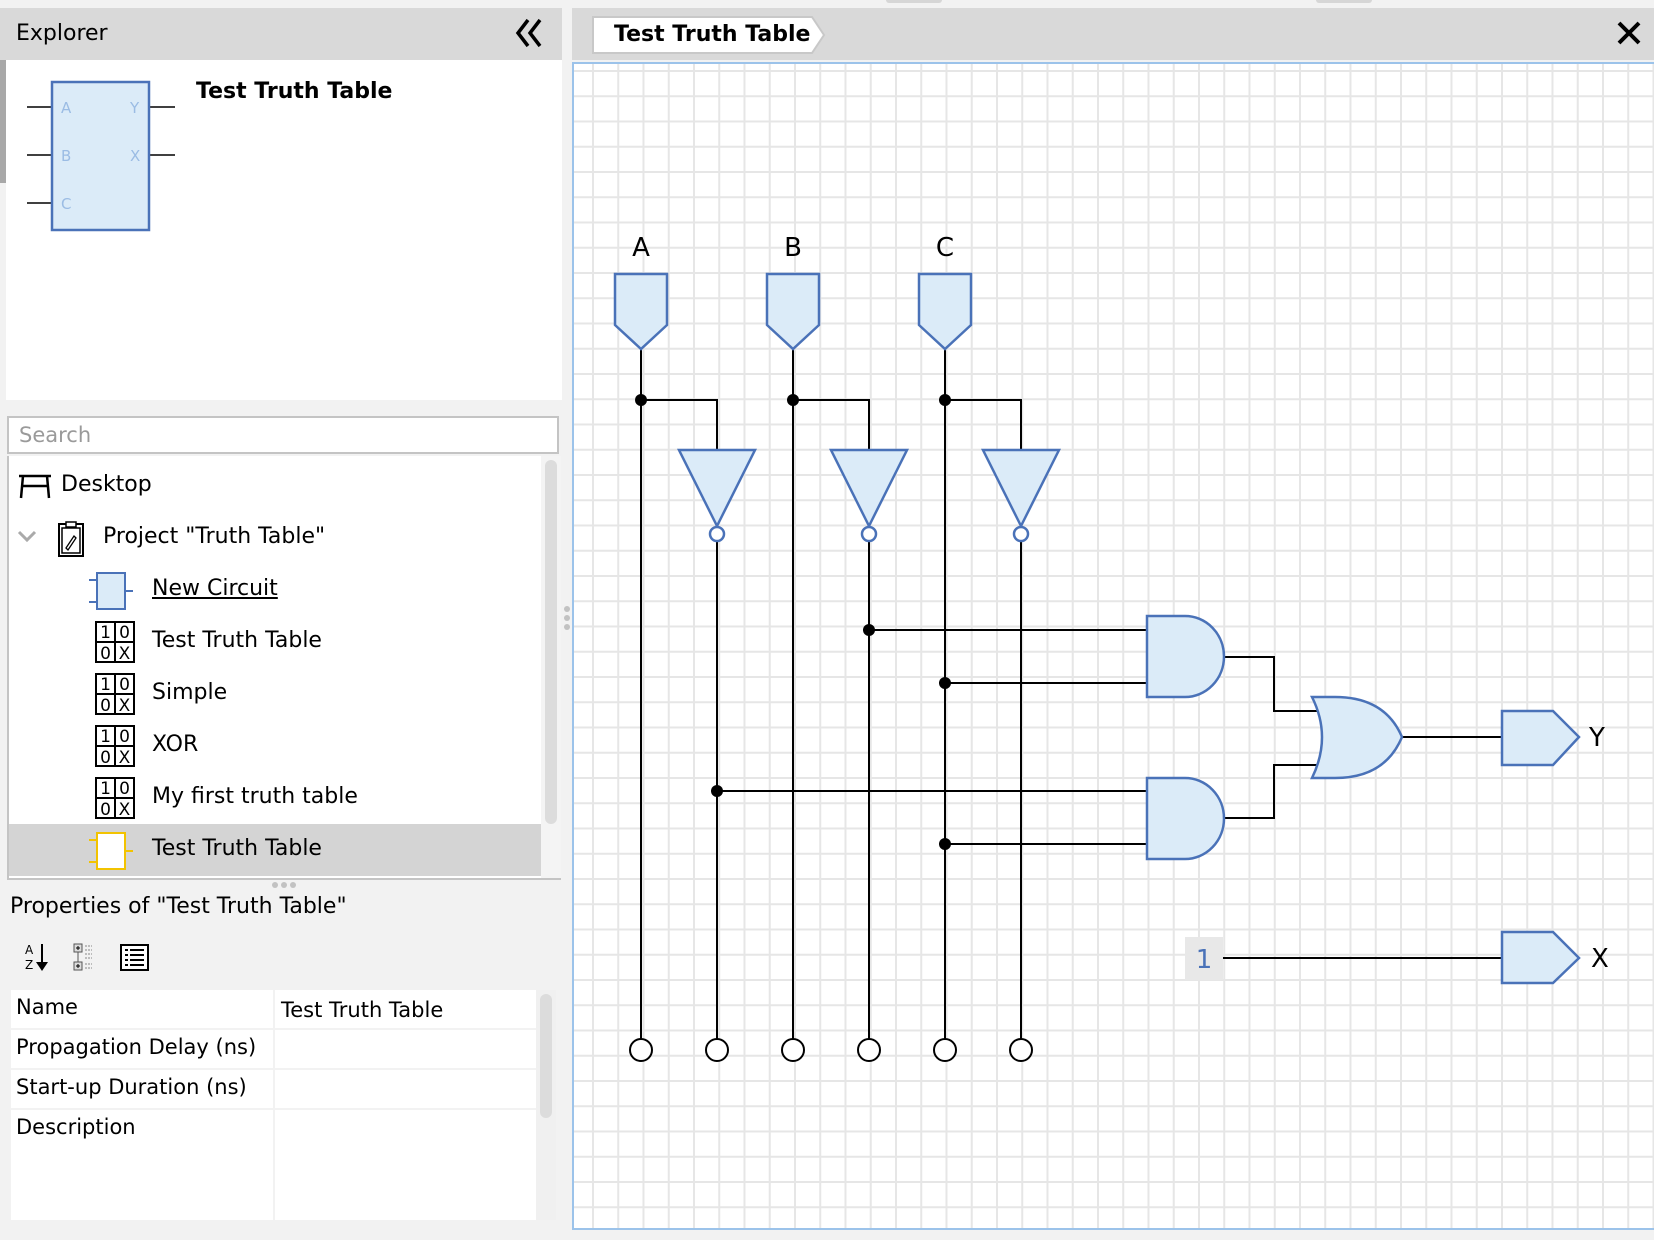 The height and width of the screenshot is (1240, 1654). What do you see at coordinates (1271, 684) in the screenshot?
I see `wire-and1-or` at bounding box center [1271, 684].